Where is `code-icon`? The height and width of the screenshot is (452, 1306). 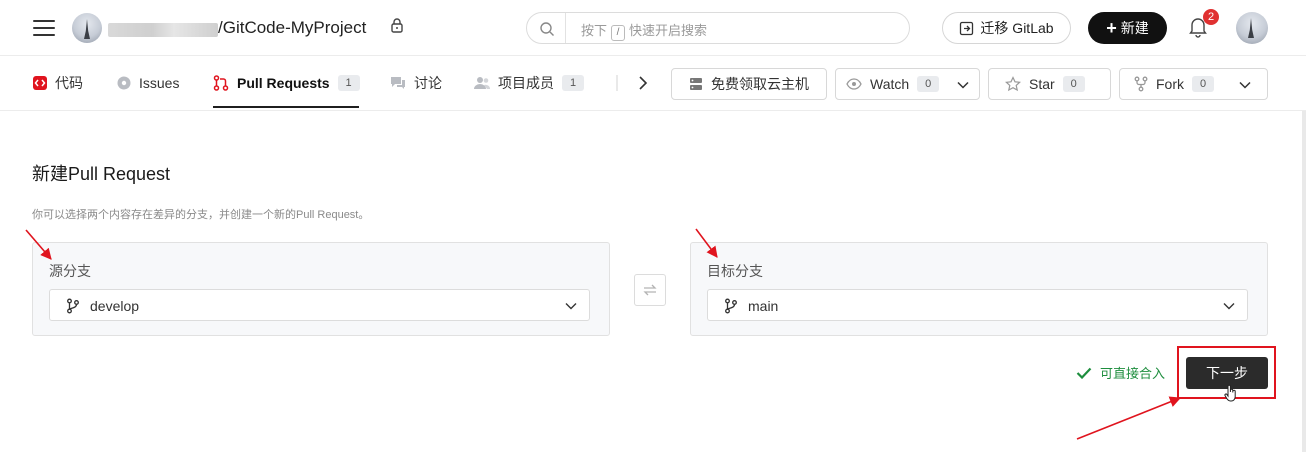 code-icon is located at coordinates (40, 83).